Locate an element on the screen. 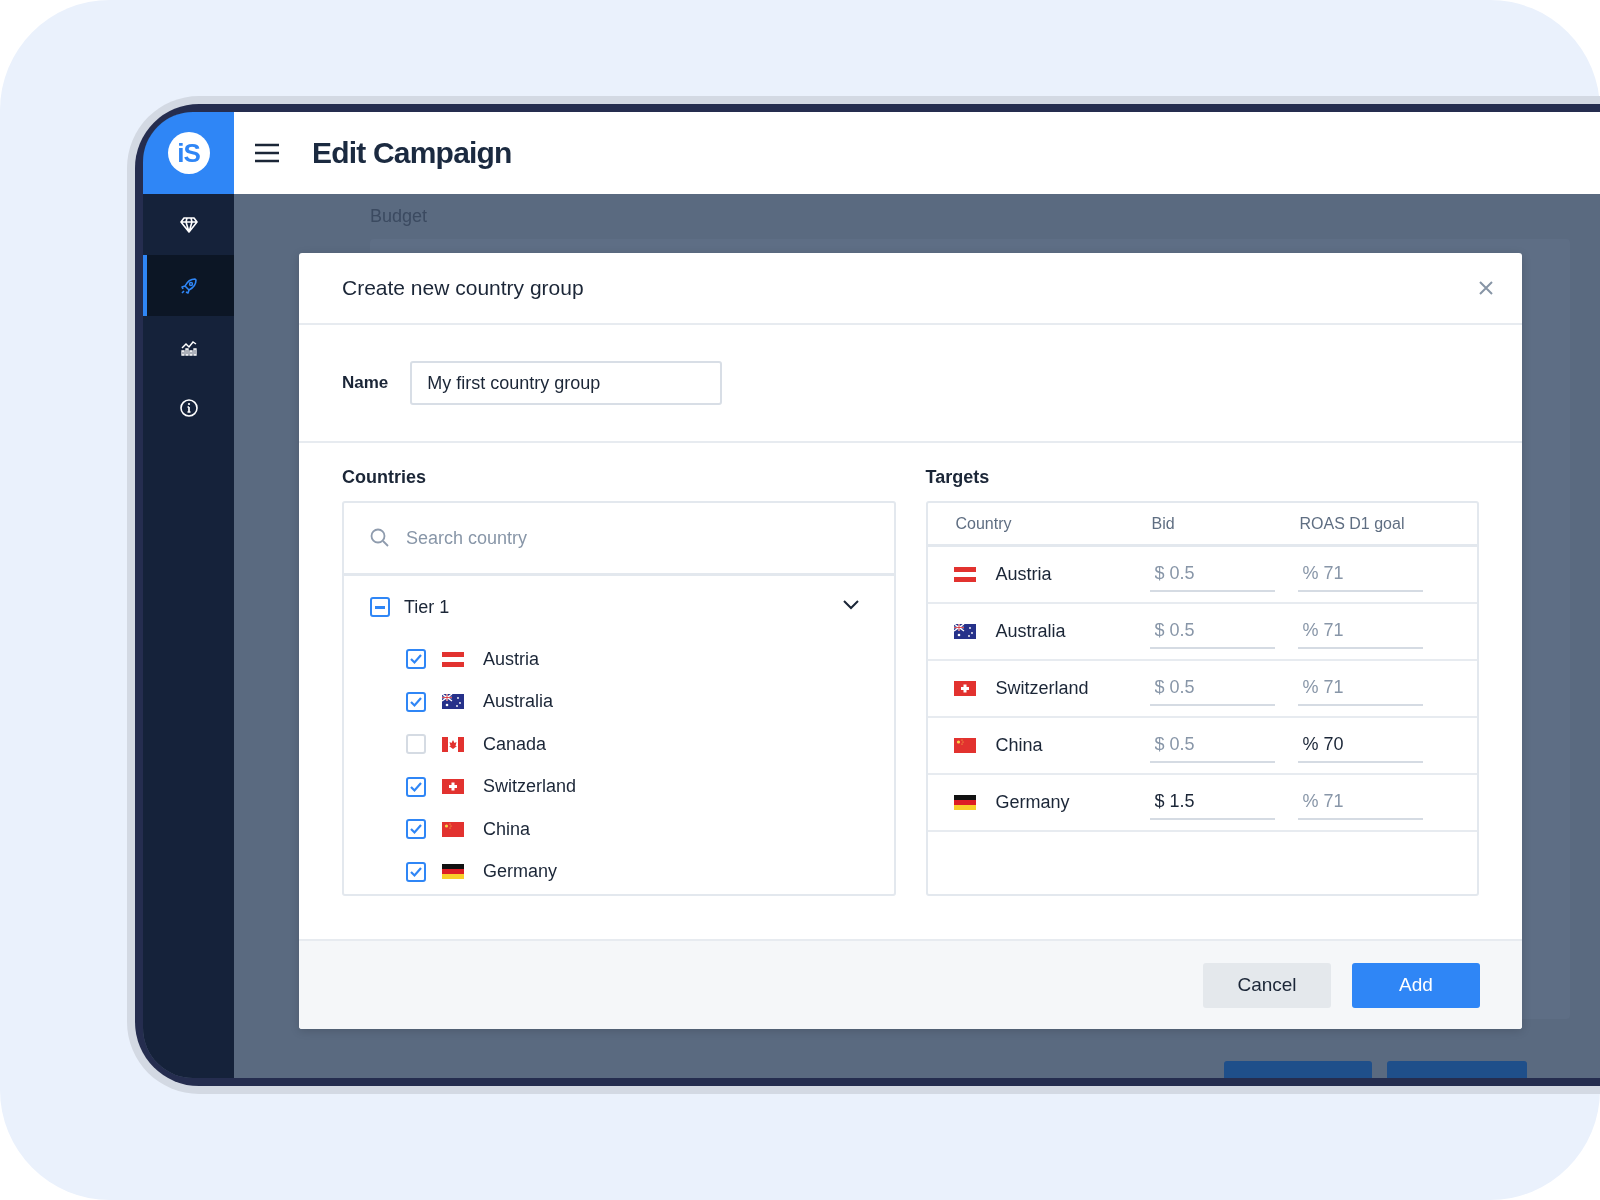  rocket-icon is located at coordinates (188, 285).